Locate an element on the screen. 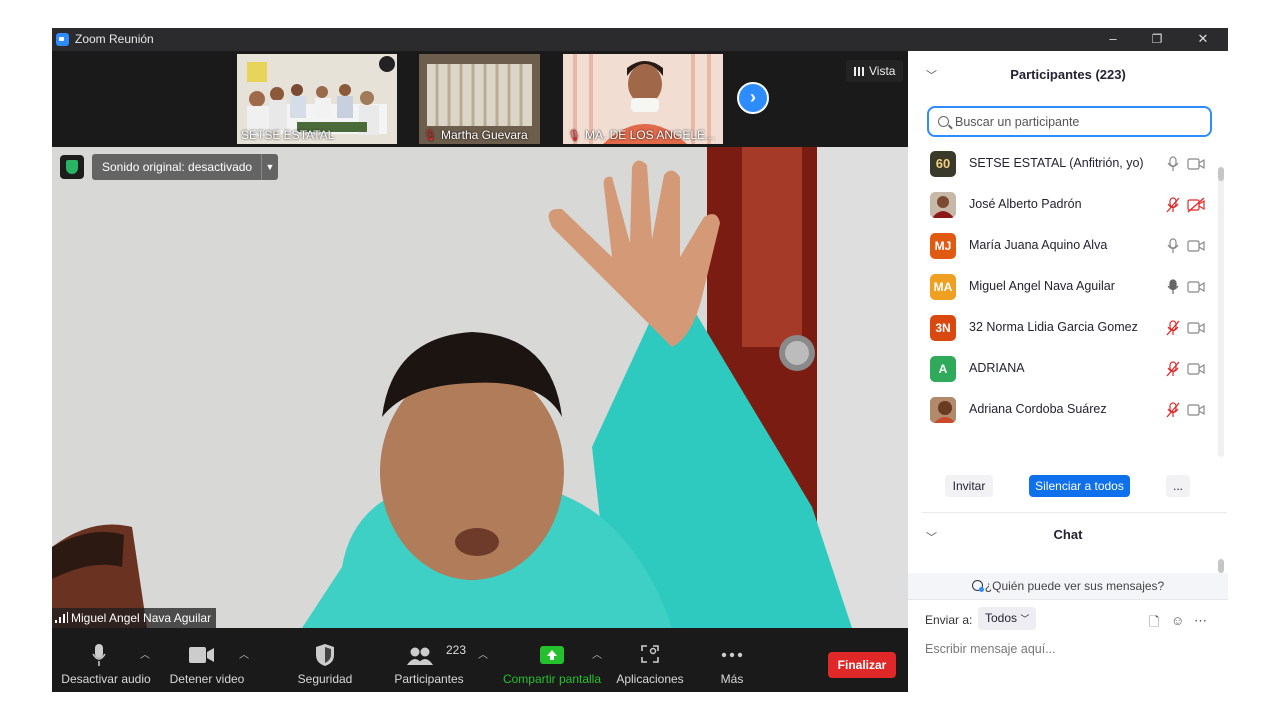 Image resolution: width=1280 pixels, height=720 pixels. chat-more-icon: ⋯ is located at coordinates (1200, 621).